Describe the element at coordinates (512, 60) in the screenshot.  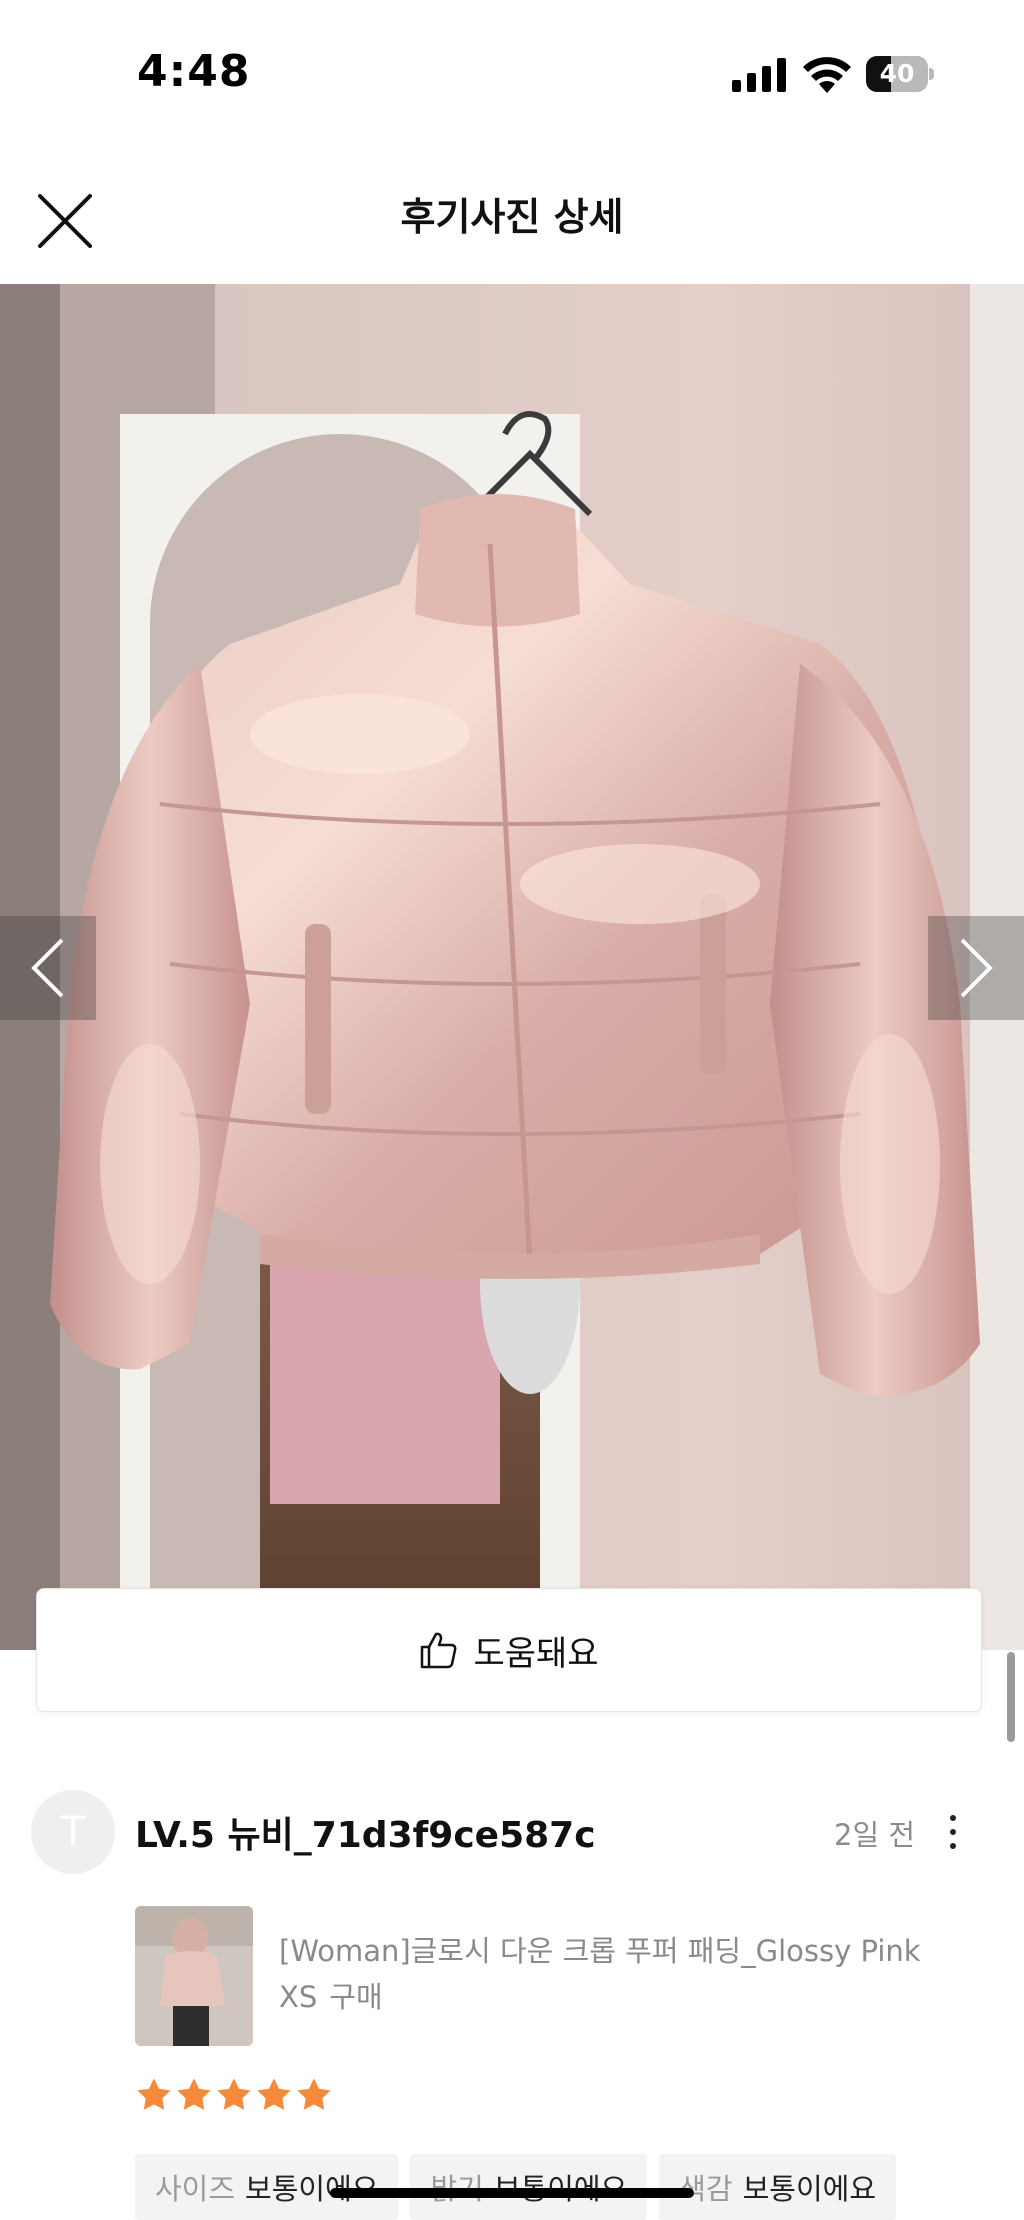
I see `status-bar: 4:48 40` at that location.